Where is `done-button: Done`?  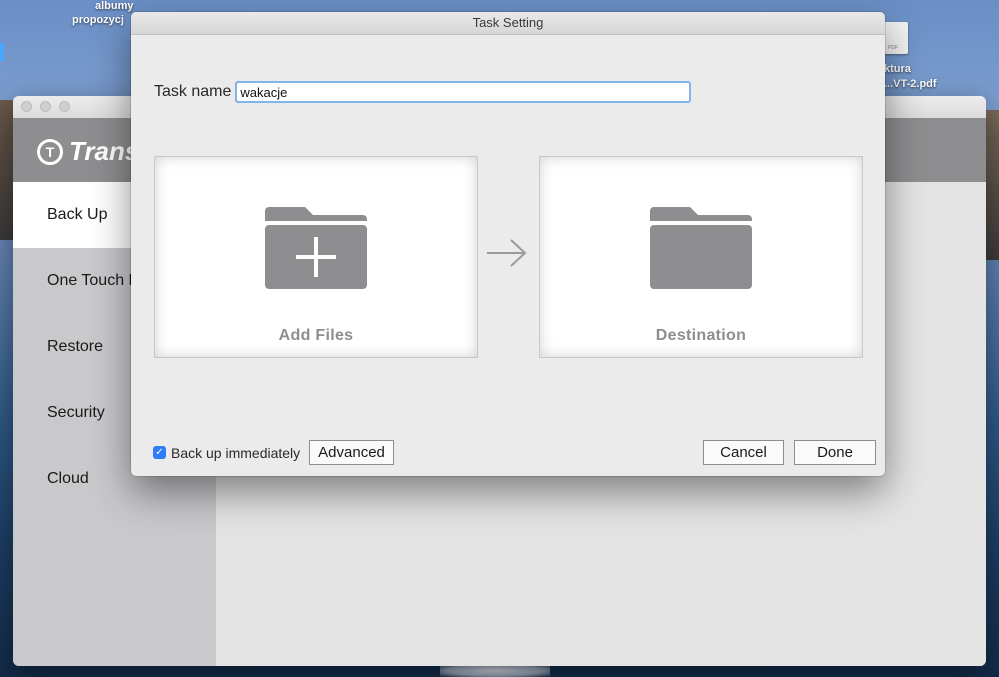 done-button: Done is located at coordinates (835, 452).